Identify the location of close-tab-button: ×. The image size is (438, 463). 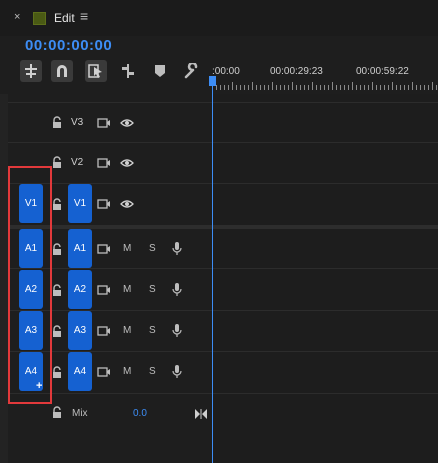
(17, 17).